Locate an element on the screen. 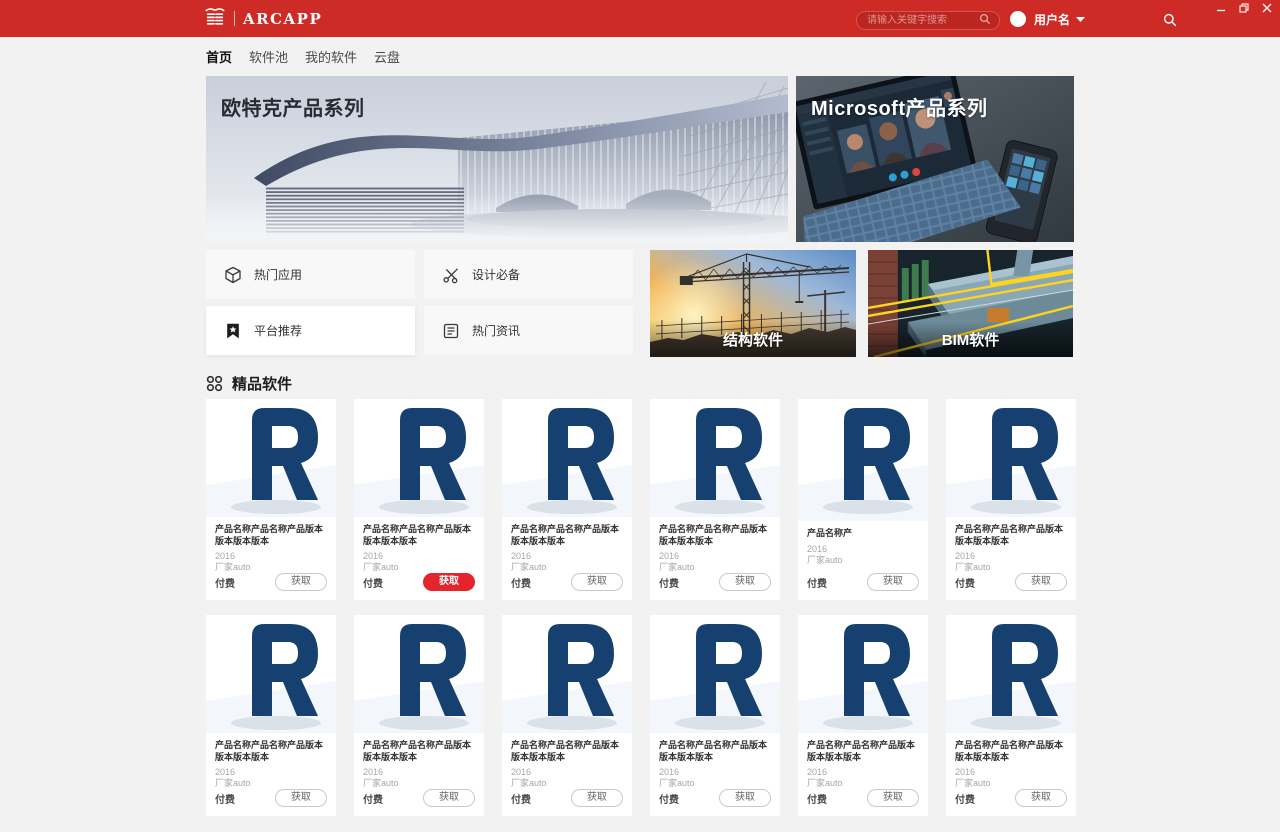 This screenshot has height=832, width=1280. category-platform-picks: 平台推荐 is located at coordinates (310, 330).